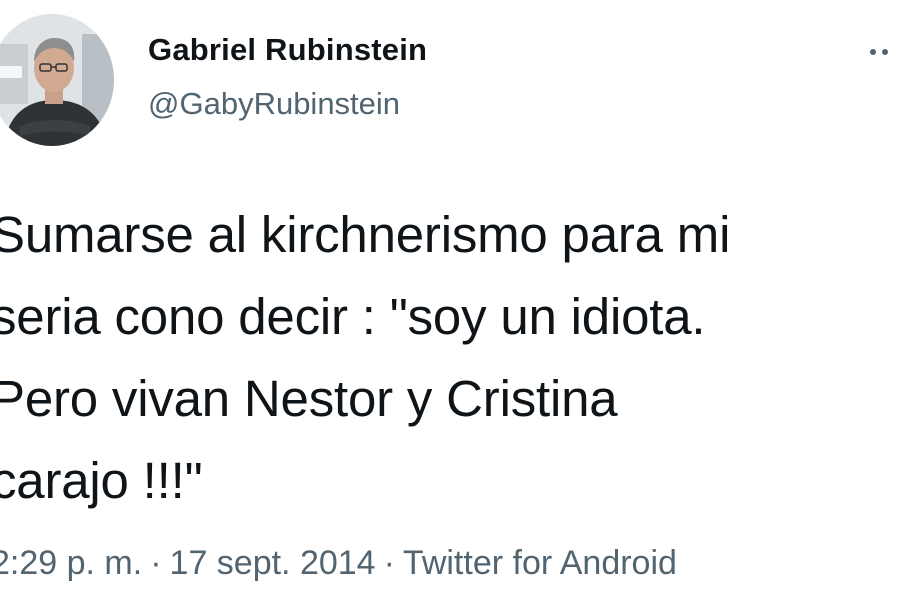 The width and height of the screenshot is (900, 600). What do you see at coordinates (71, 563) in the screenshot?
I see `tweet-time: 2:29 p. m.` at bounding box center [71, 563].